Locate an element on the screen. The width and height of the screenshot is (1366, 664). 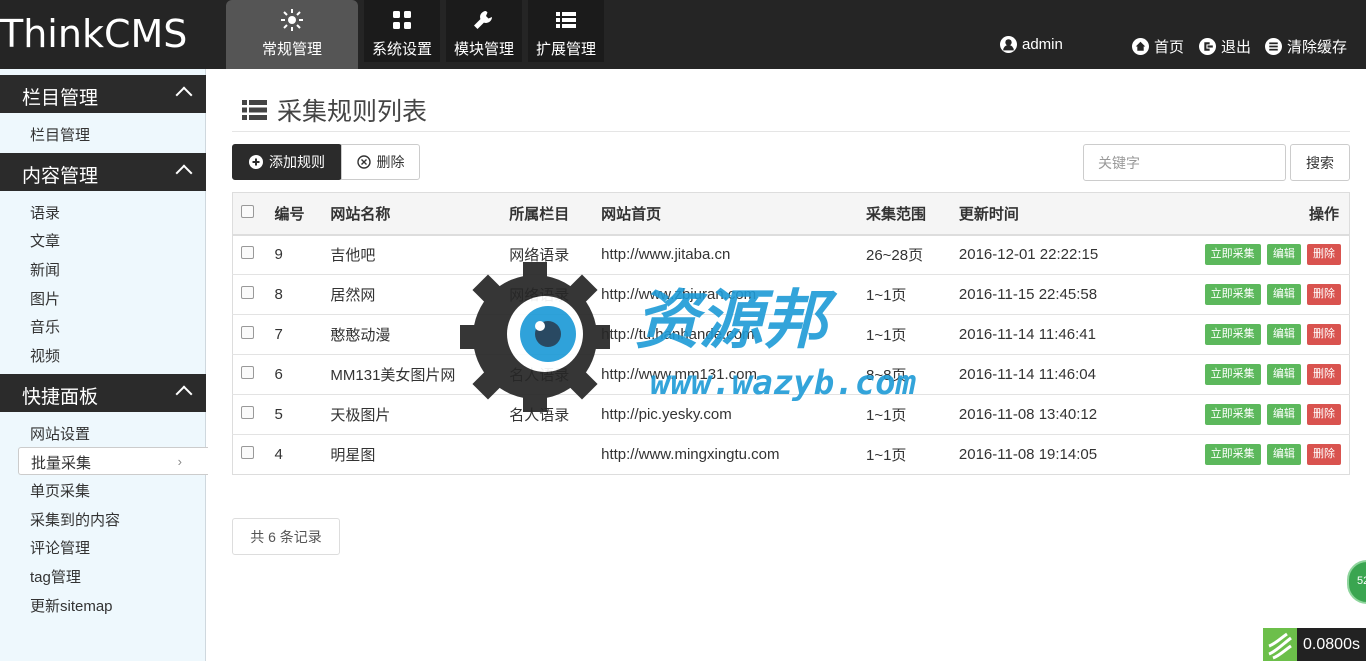
list-icon is located at coordinates (566, 20).